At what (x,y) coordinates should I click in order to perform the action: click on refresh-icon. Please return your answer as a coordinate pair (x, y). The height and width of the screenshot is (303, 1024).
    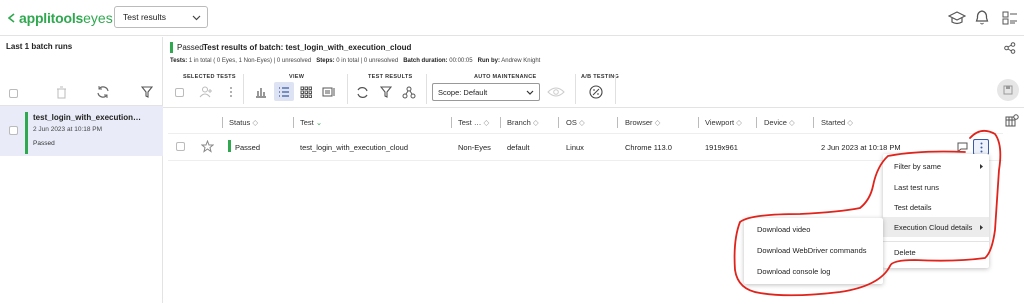
    Looking at the image, I should click on (103, 92).